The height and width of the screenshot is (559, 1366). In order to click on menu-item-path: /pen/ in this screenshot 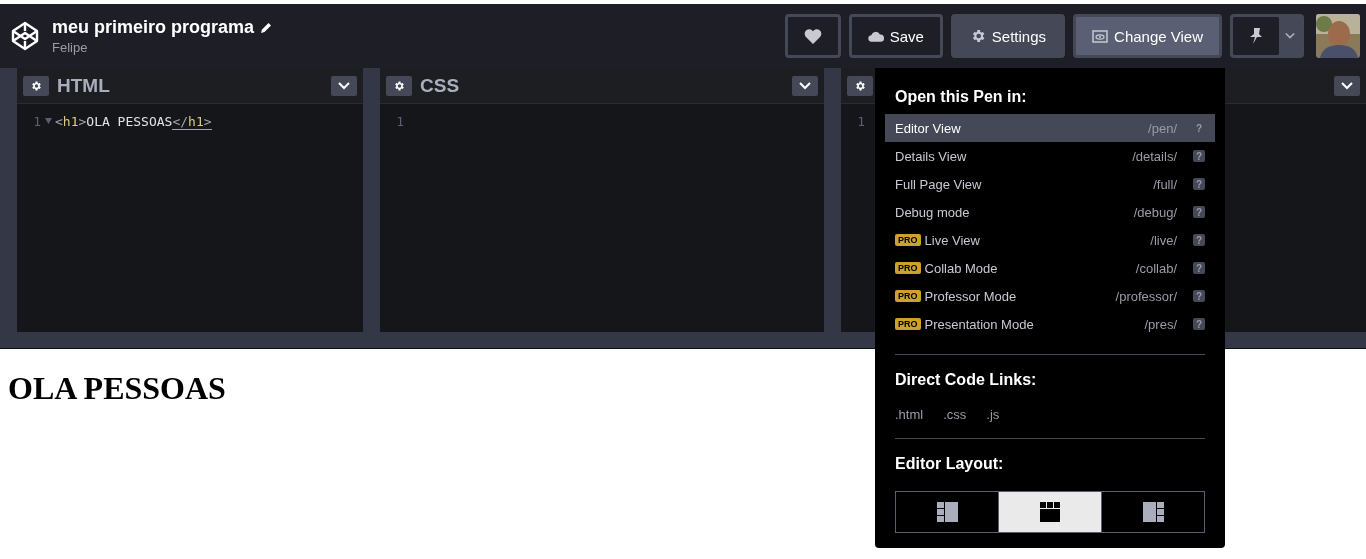, I will do `click(1162, 128)`.